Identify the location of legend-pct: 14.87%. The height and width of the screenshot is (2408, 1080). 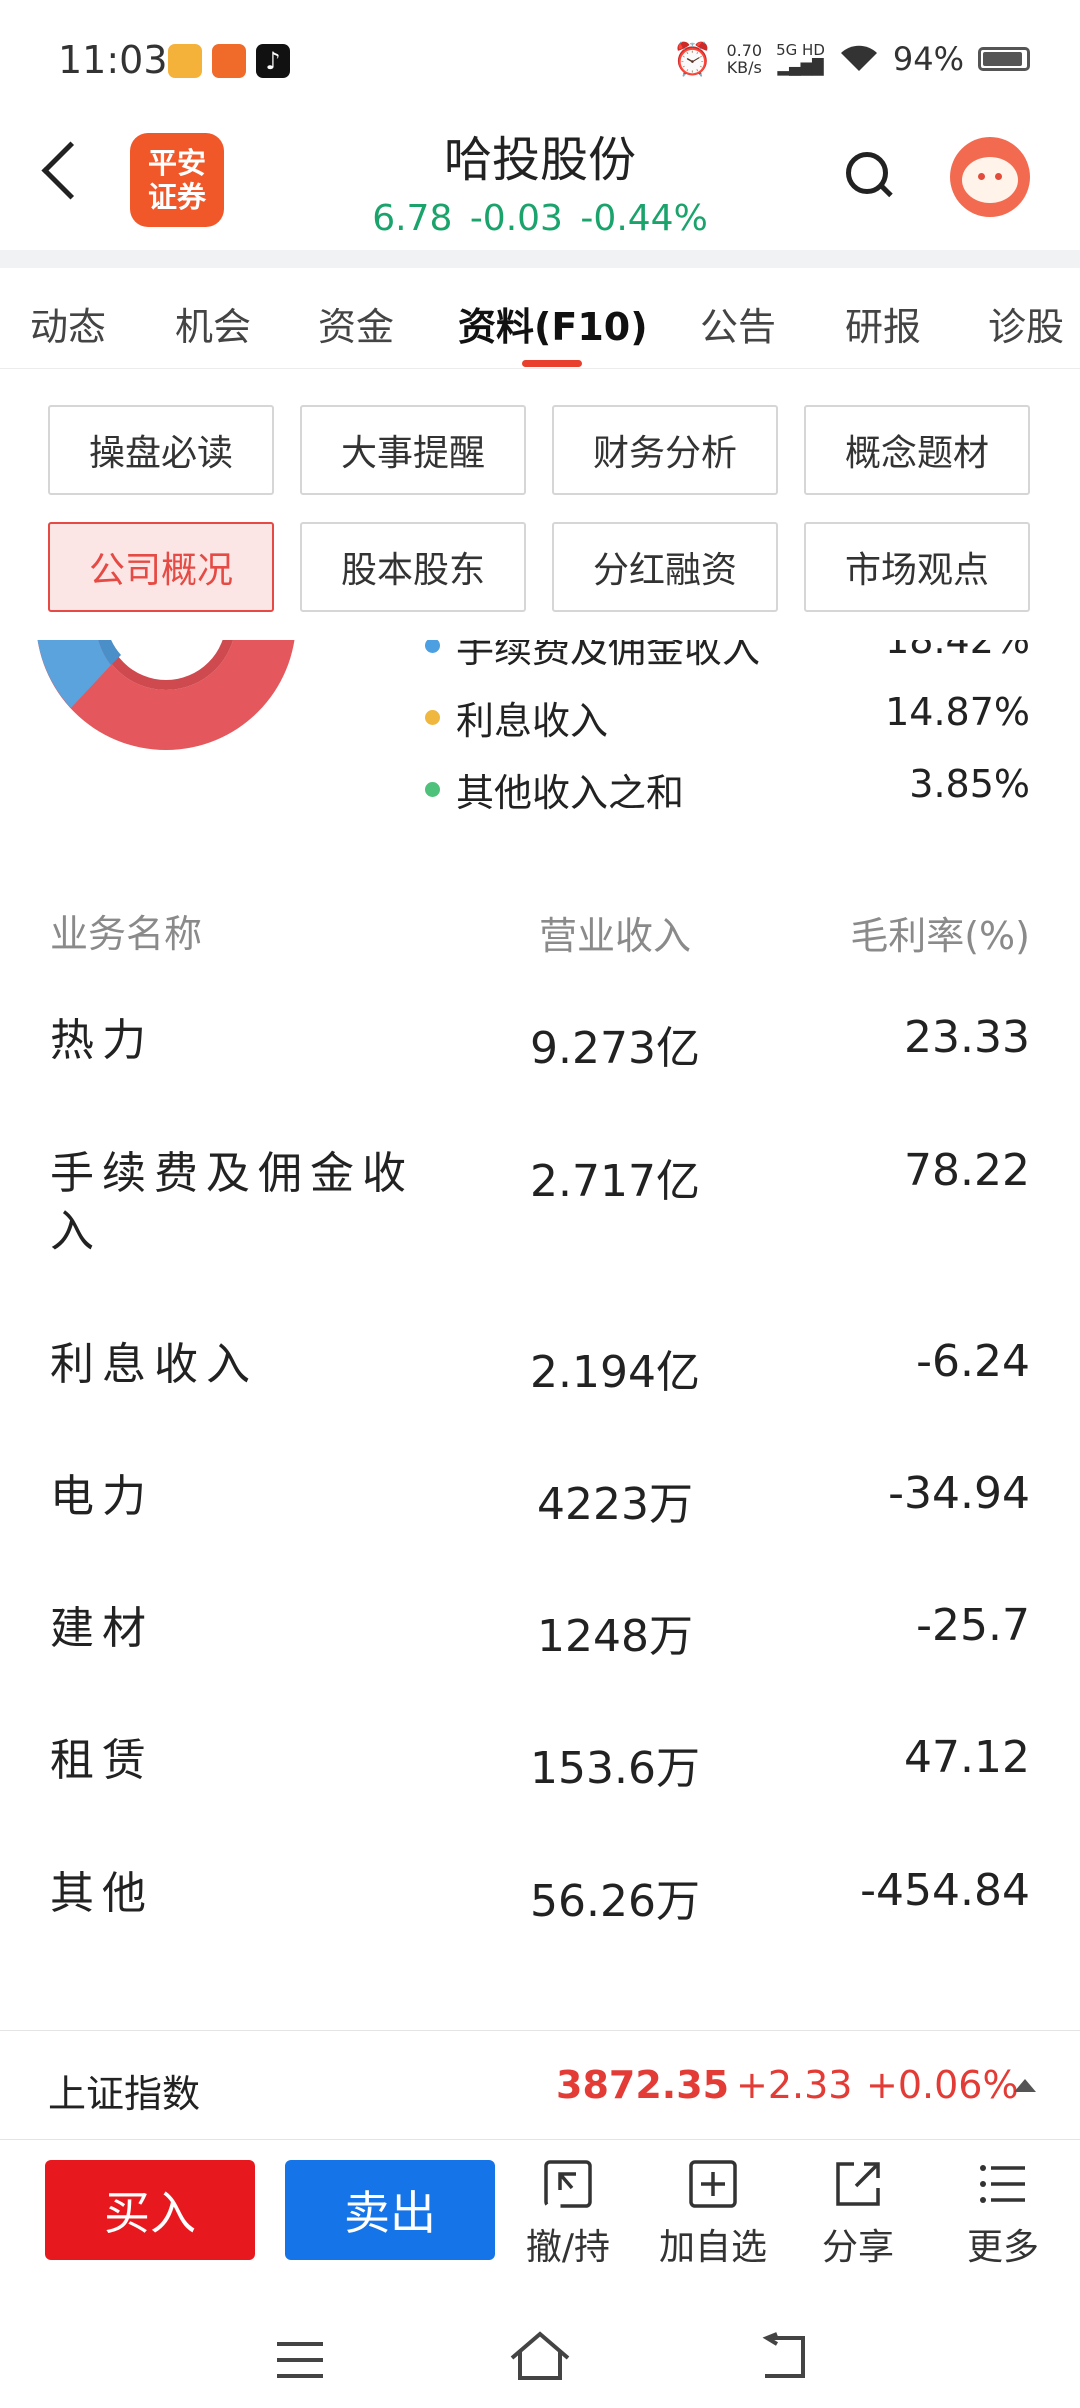
(957, 712).